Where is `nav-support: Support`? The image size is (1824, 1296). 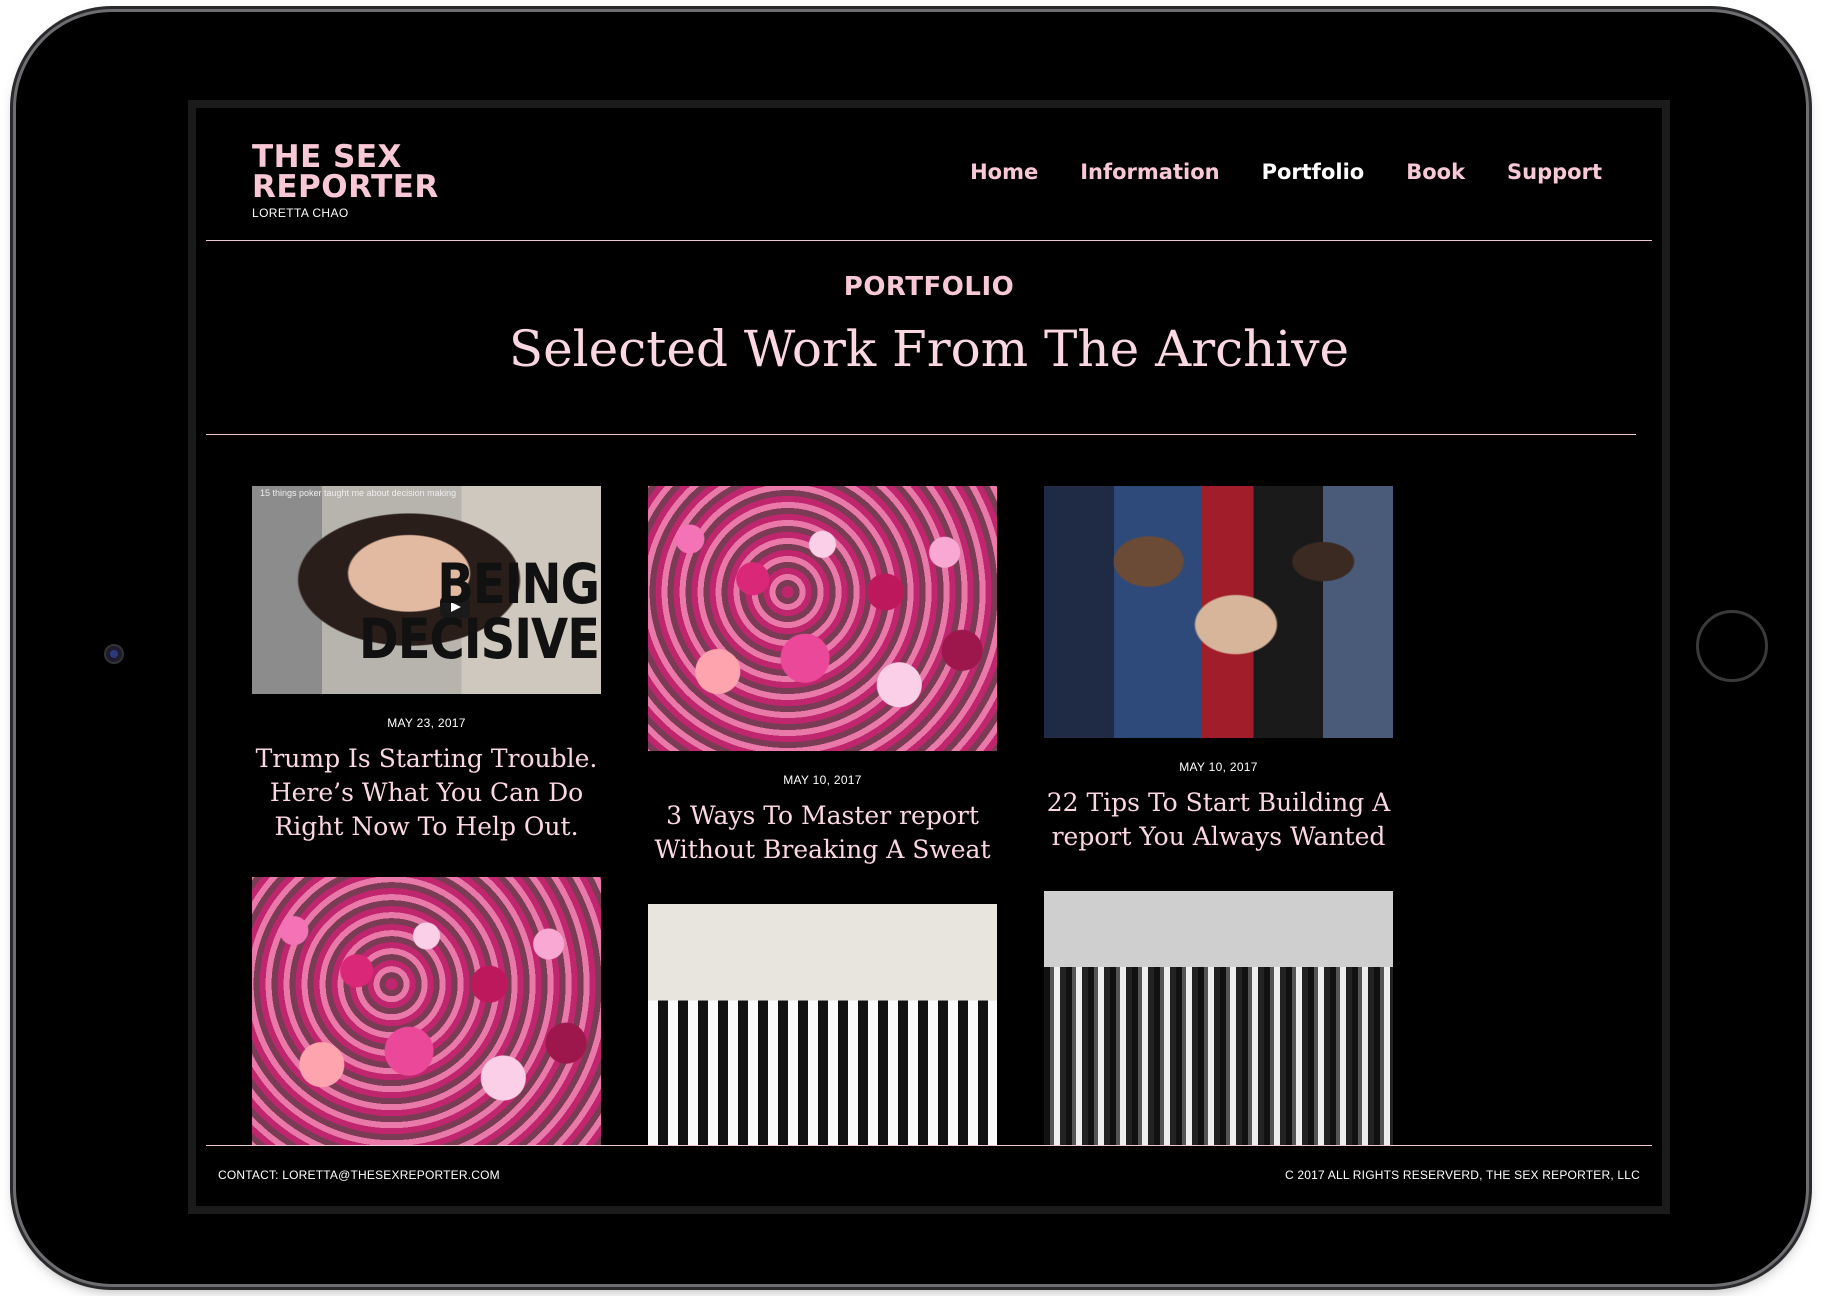 nav-support: Support is located at coordinates (1554, 172).